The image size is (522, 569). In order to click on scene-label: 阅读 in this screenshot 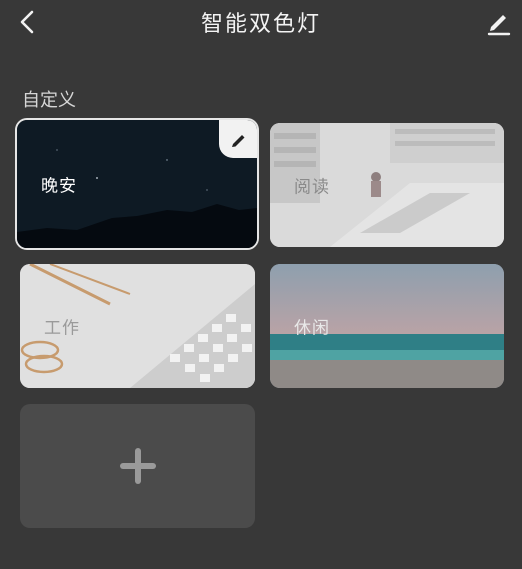, I will do `click(312, 187)`.